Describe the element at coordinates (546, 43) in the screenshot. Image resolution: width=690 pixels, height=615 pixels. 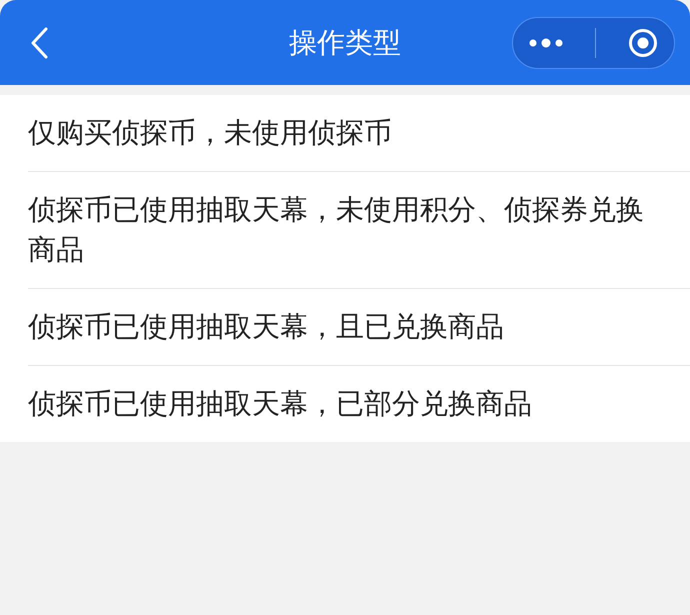
I see `more-icon` at that location.